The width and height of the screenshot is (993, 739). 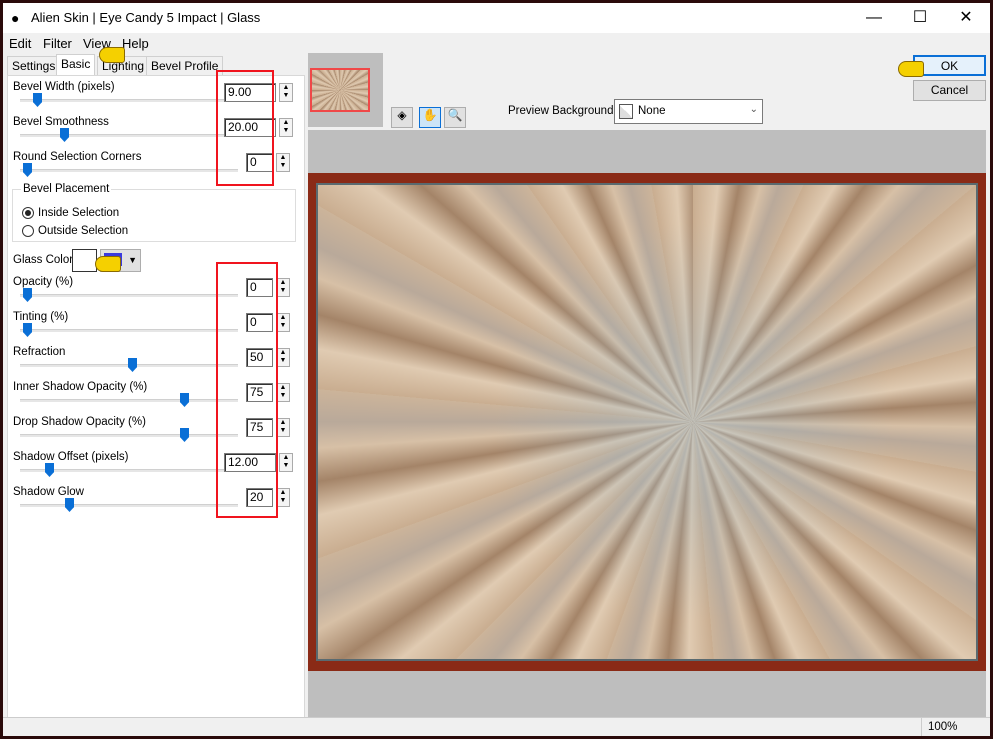 I want to click on bevel-smoothness-spinner: ▲ ▼, so click(x=286, y=127).